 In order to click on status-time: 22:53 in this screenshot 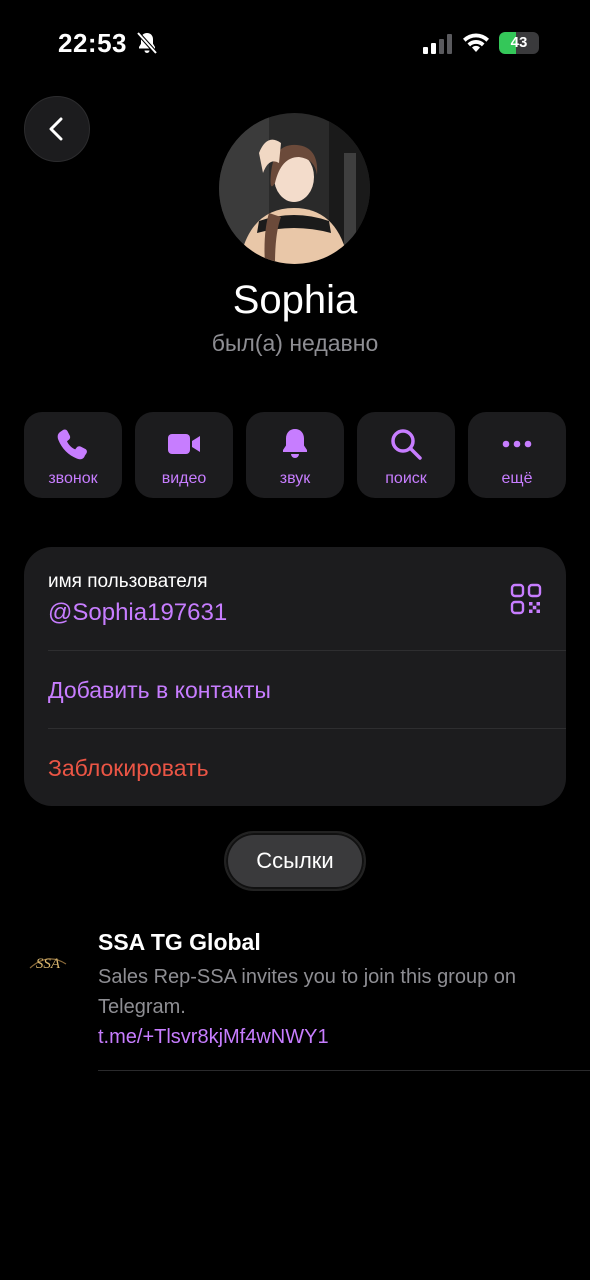, I will do `click(92, 43)`.